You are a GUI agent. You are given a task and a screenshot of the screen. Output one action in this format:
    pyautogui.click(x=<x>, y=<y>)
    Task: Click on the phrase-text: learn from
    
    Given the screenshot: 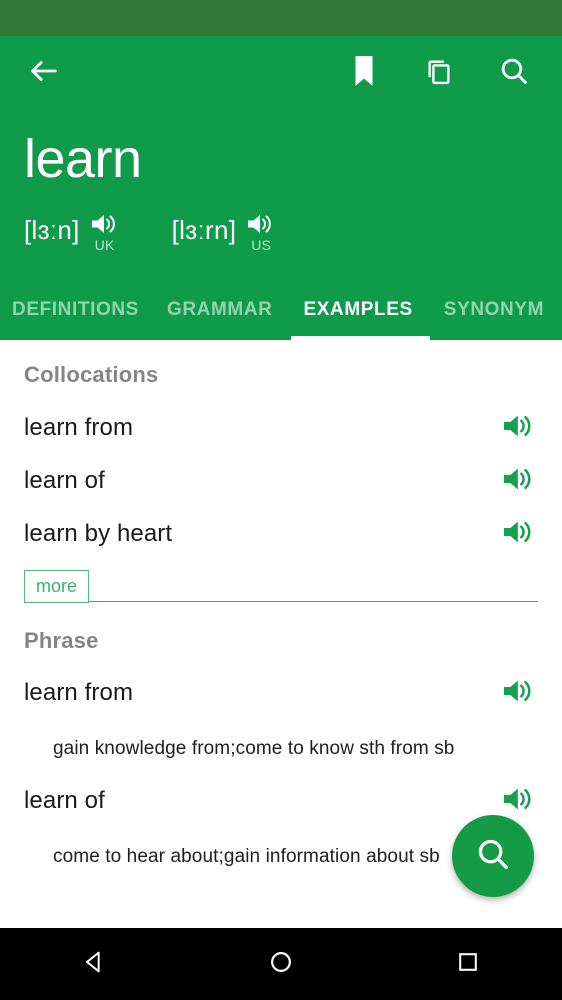 What is the action you would take?
    pyautogui.click(x=79, y=692)
    